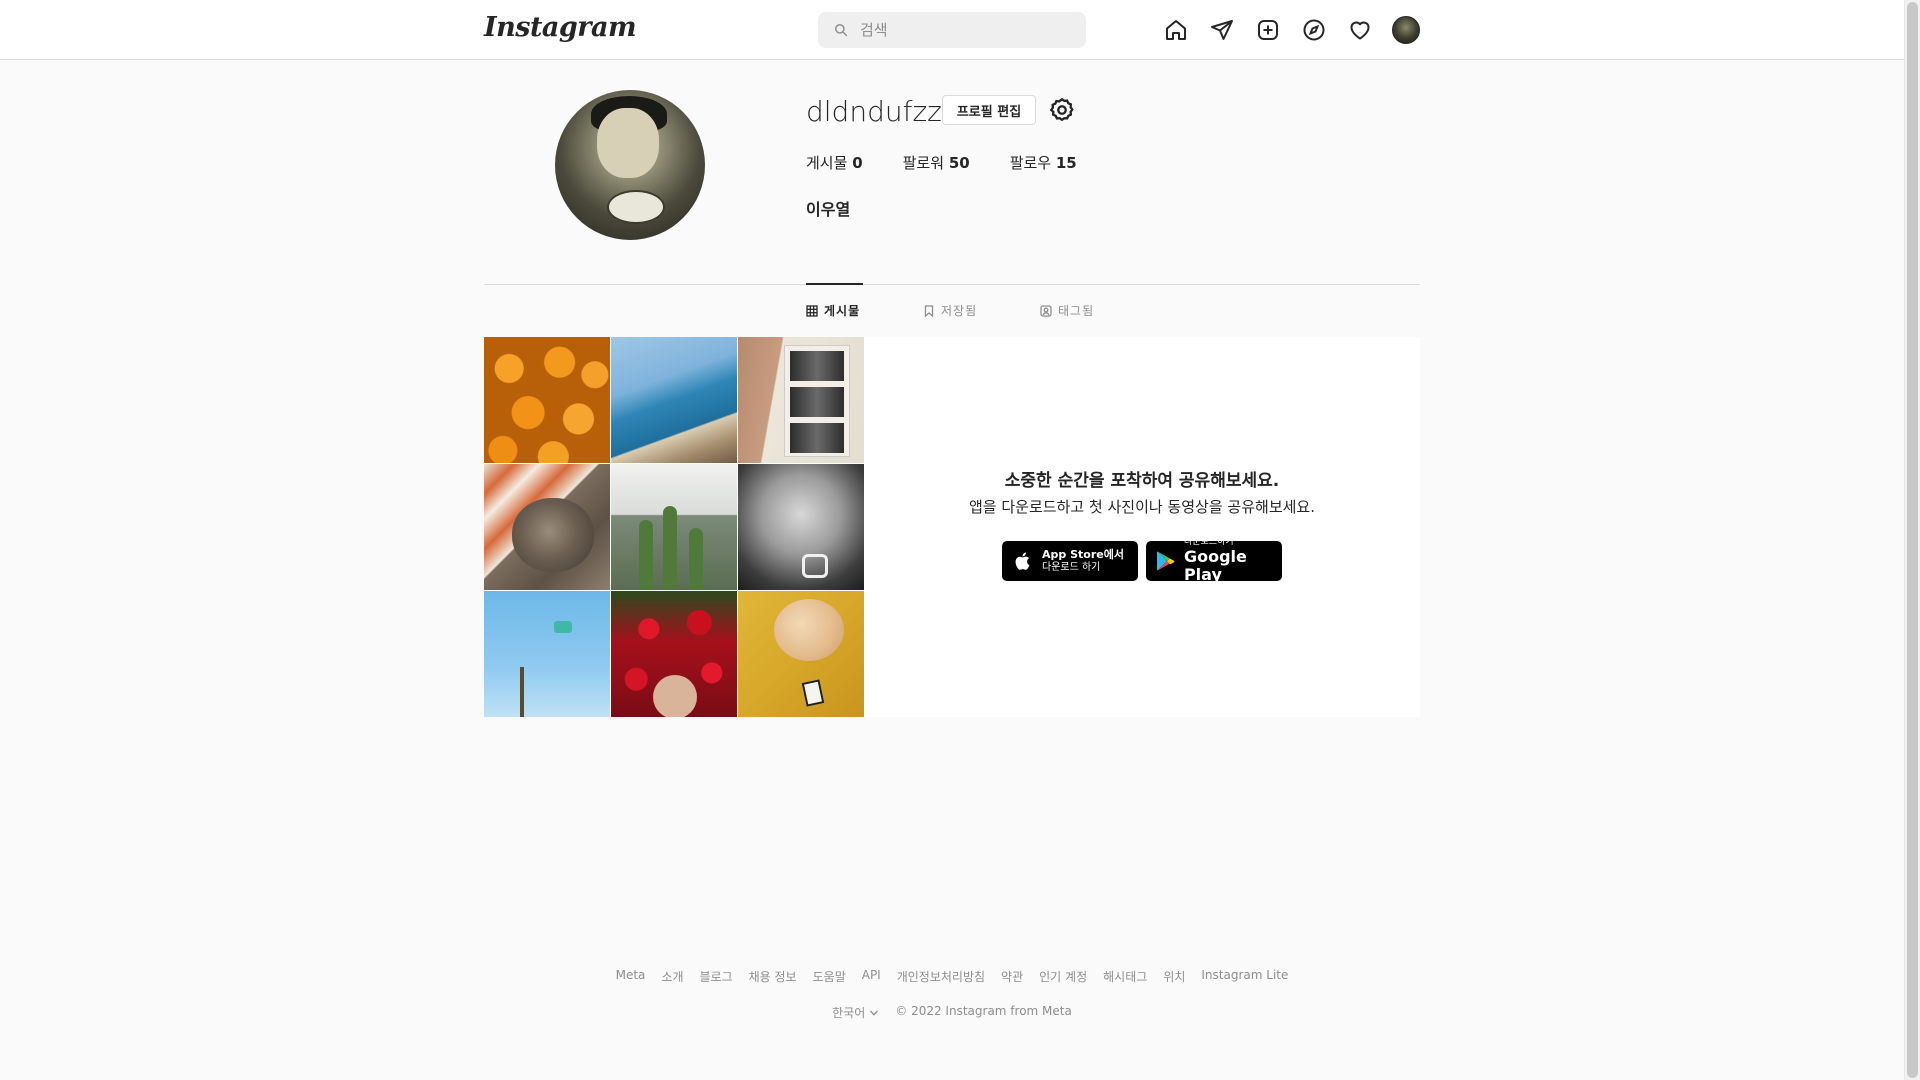  I want to click on search-icon, so click(841, 30).